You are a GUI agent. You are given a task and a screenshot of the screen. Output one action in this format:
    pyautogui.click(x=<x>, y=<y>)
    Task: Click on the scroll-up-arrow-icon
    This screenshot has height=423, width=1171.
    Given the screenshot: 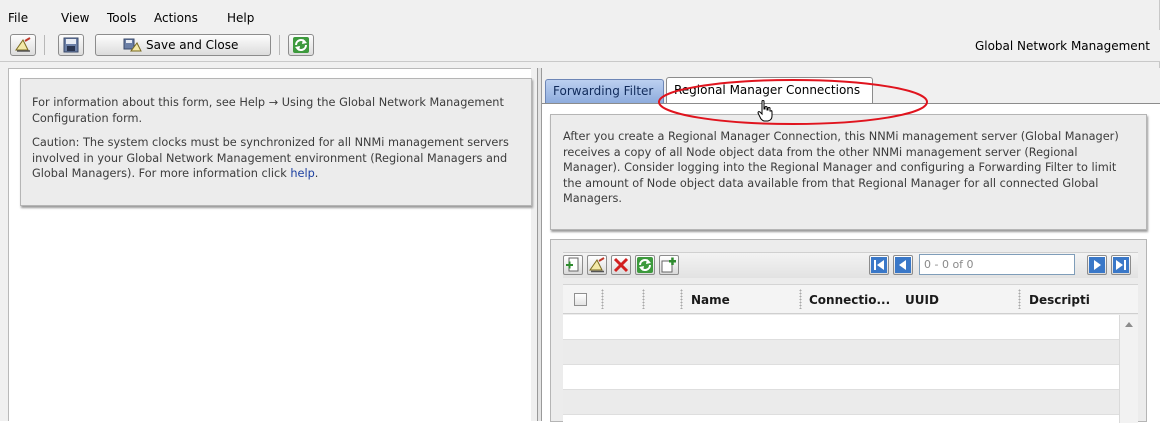 What is the action you would take?
    pyautogui.click(x=1129, y=324)
    